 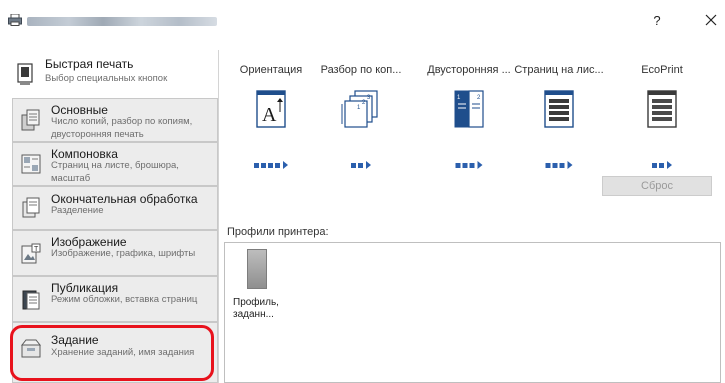 What do you see at coordinates (30, 120) in the screenshot?
I see `basic-icon` at bounding box center [30, 120].